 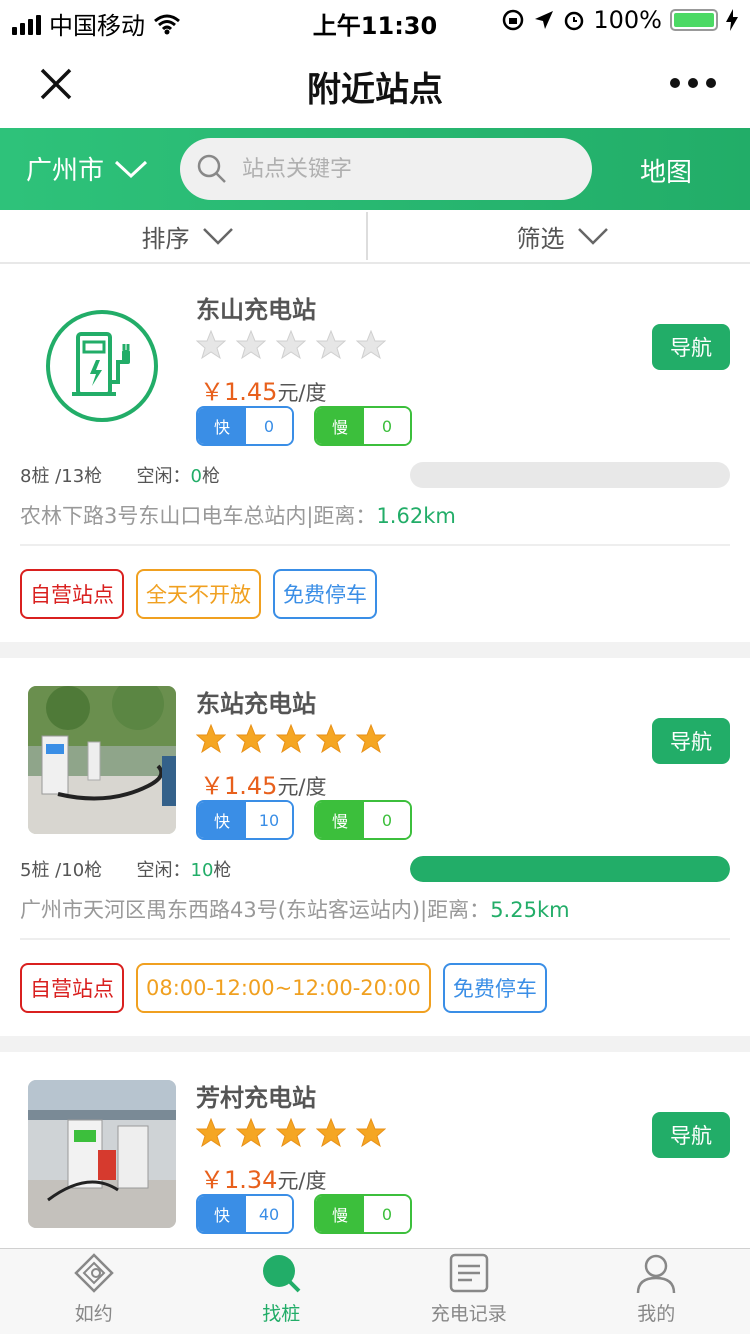 I want to click on tab-label: 充电记录, so click(x=468, y=1314).